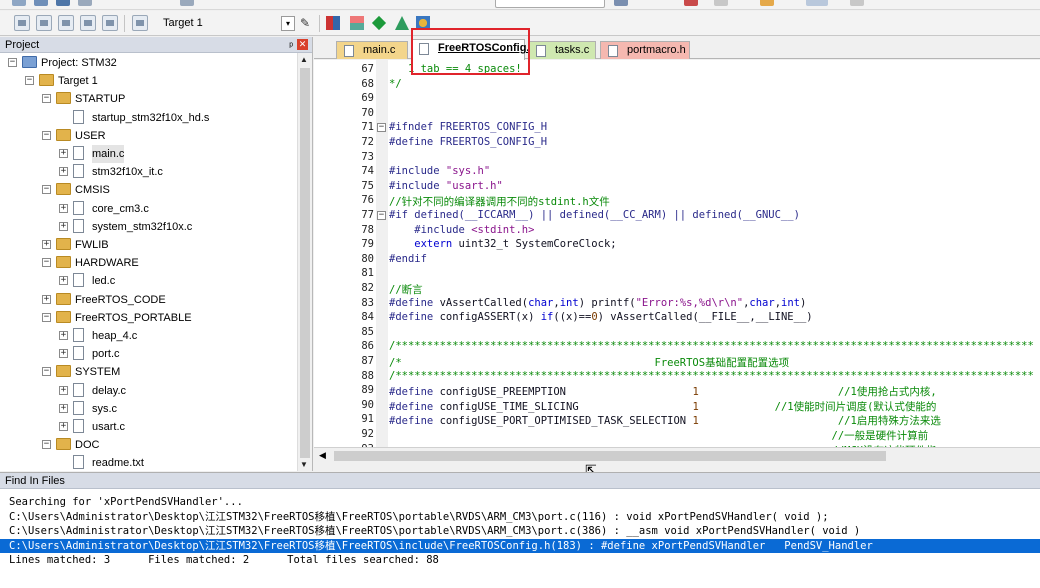  Describe the element at coordinates (857, 3) in the screenshot. I see `tools-icon` at that location.